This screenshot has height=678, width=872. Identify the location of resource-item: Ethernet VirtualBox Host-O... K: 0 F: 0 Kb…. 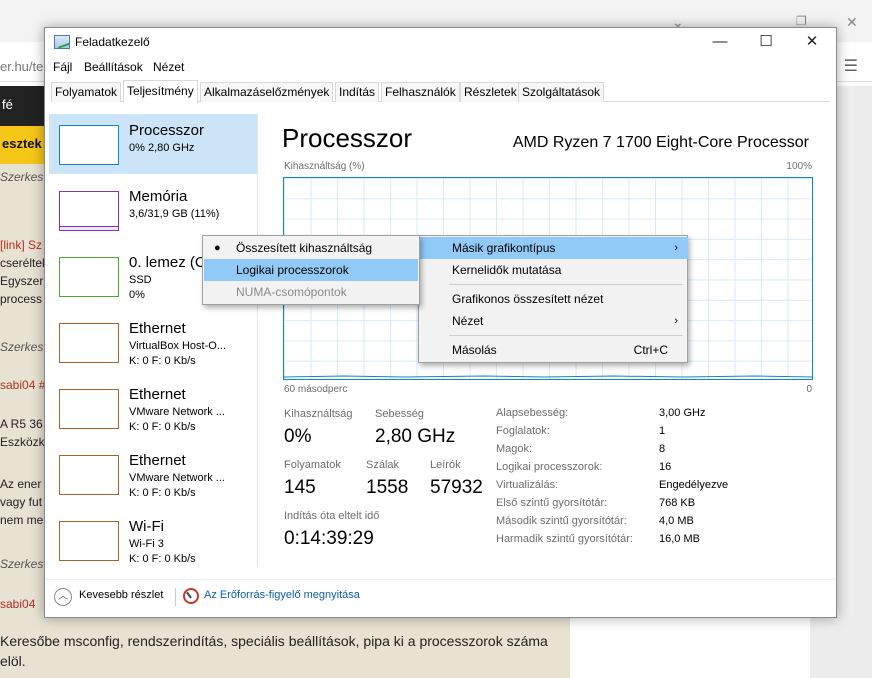
(153, 342).